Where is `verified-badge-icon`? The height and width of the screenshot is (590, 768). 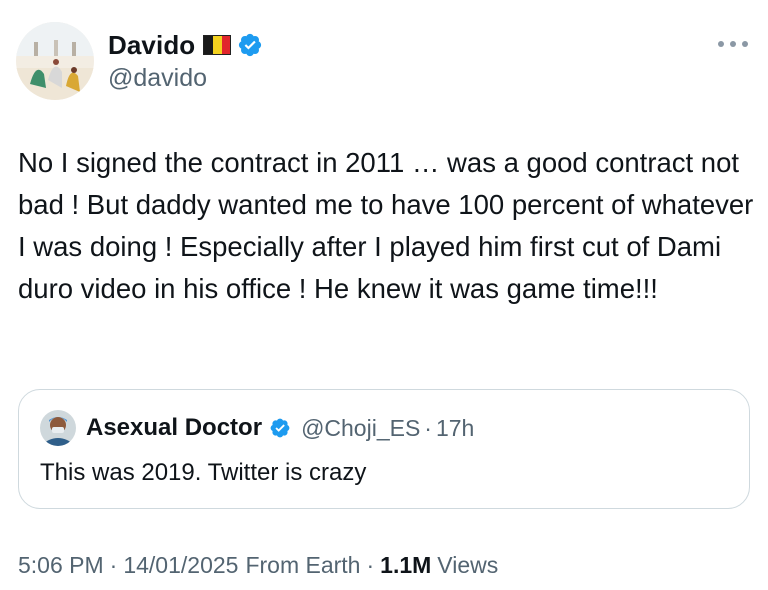 verified-badge-icon is located at coordinates (250, 45).